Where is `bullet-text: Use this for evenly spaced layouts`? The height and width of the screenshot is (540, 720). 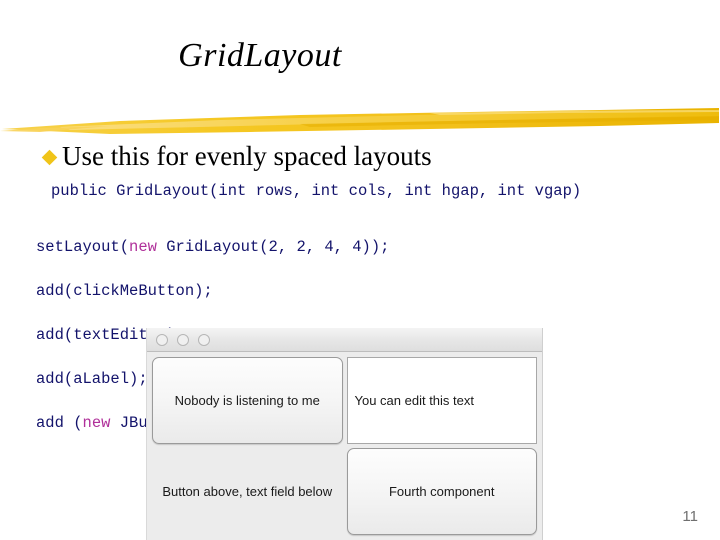
bullet-text: Use this for evenly spaced layouts is located at coordinates (247, 156).